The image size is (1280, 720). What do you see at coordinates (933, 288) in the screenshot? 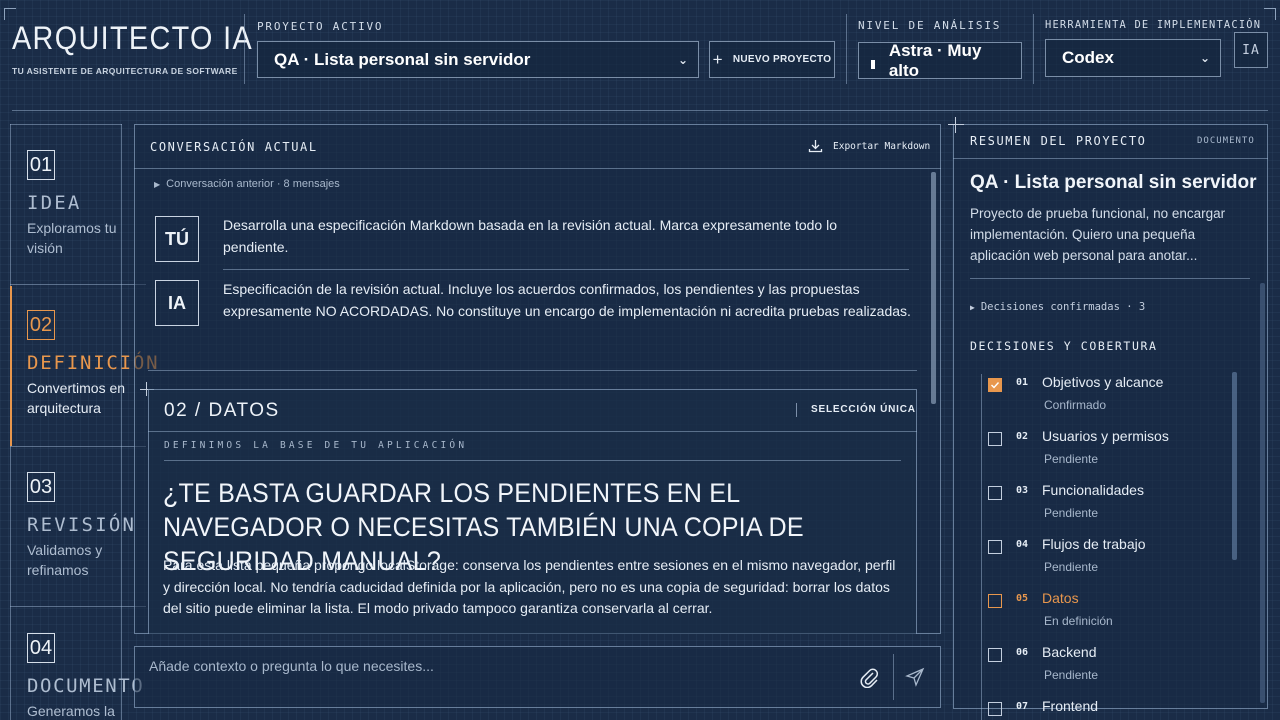
I see `conversation-scrollbar` at bounding box center [933, 288].